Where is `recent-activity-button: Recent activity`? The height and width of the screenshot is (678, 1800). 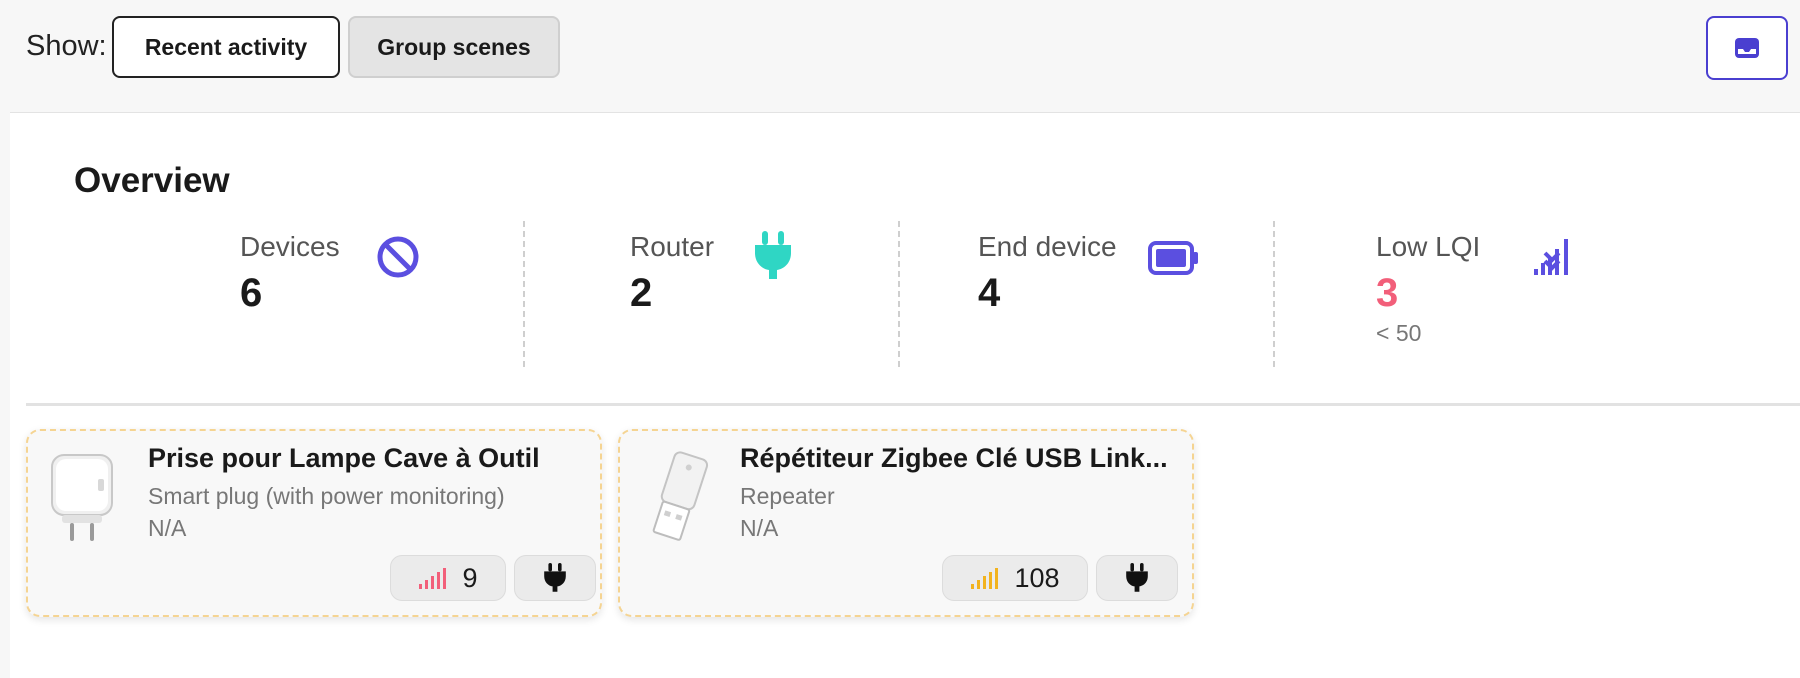 recent-activity-button: Recent activity is located at coordinates (226, 47).